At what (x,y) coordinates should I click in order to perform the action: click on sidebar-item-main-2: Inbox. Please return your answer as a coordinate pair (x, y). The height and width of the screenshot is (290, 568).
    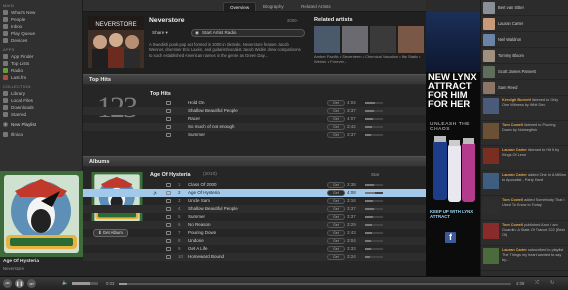
    Looking at the image, I should click on (41, 26).